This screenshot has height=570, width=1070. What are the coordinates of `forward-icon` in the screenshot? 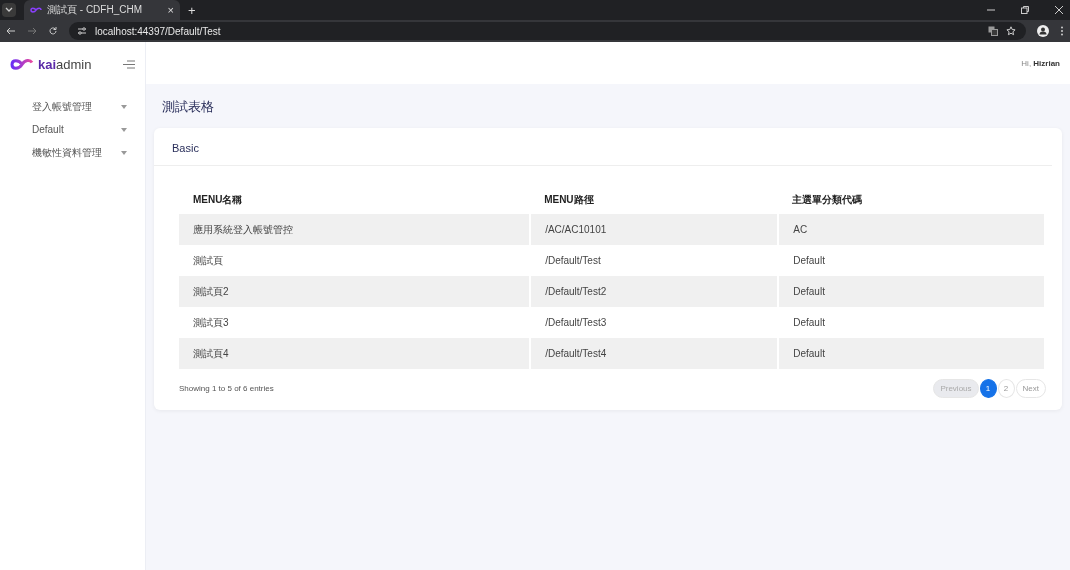 It's located at (32, 31).